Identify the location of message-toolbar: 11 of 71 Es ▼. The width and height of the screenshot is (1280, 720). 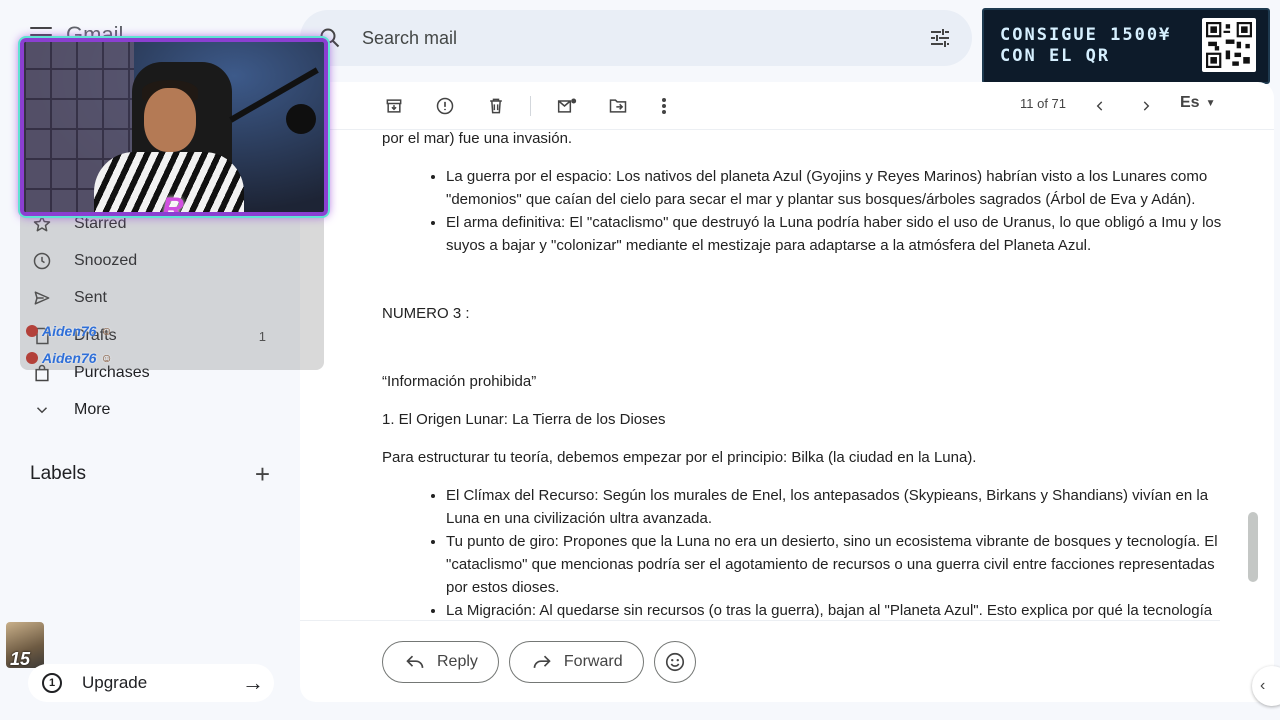
(787, 106).